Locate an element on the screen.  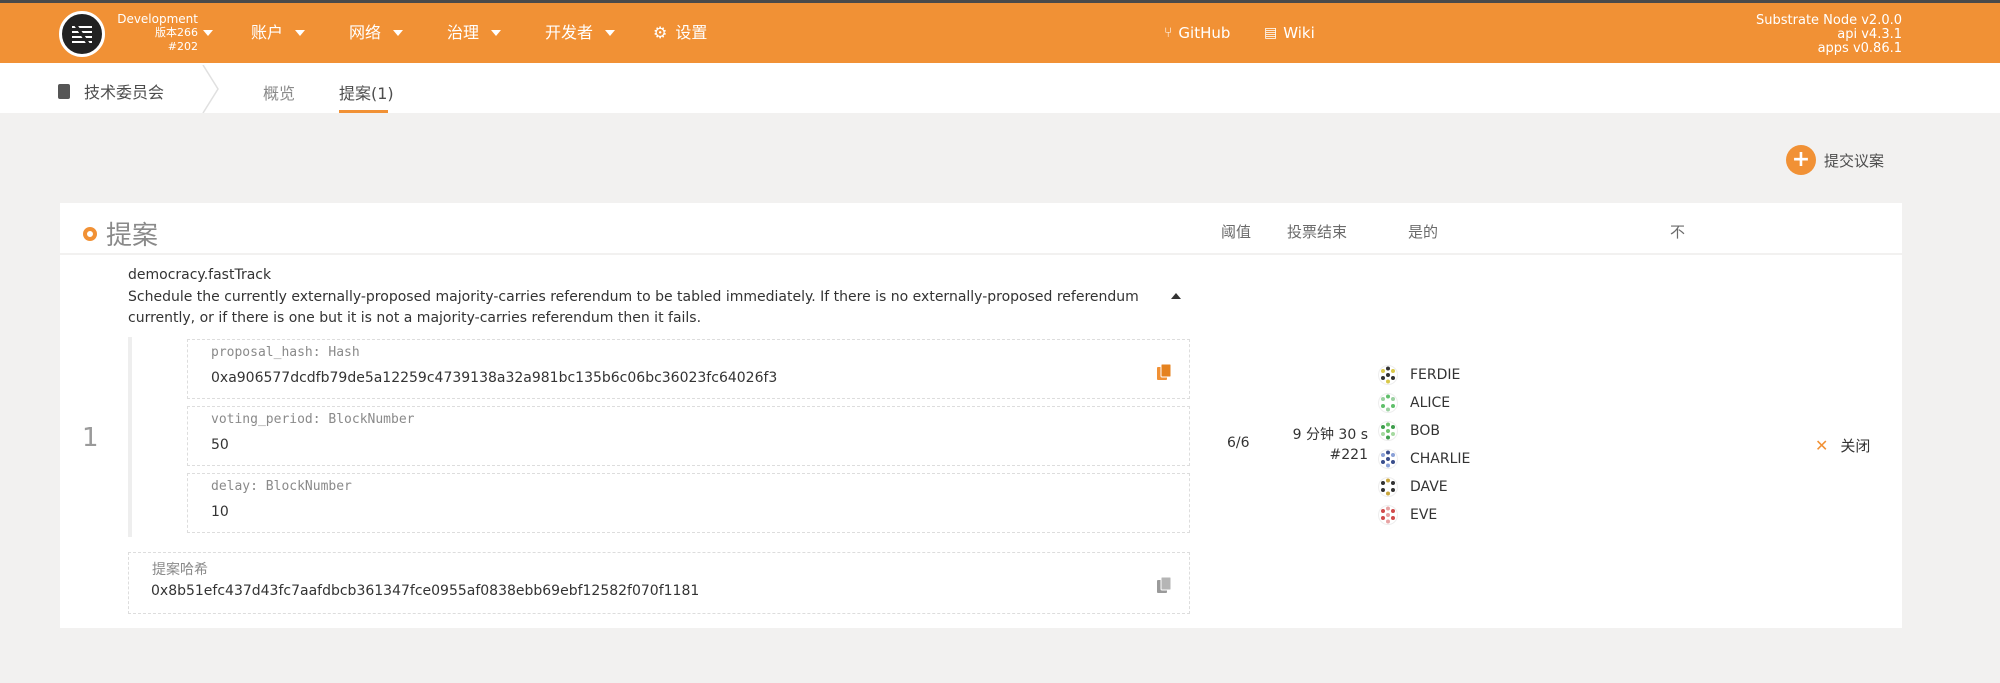
menu-network-label: 网络 is located at coordinates (365, 32).